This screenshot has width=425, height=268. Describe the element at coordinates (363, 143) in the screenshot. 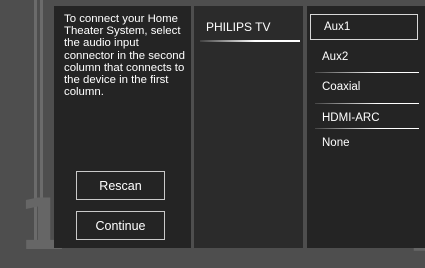

I see `connector-option-none: None` at that location.